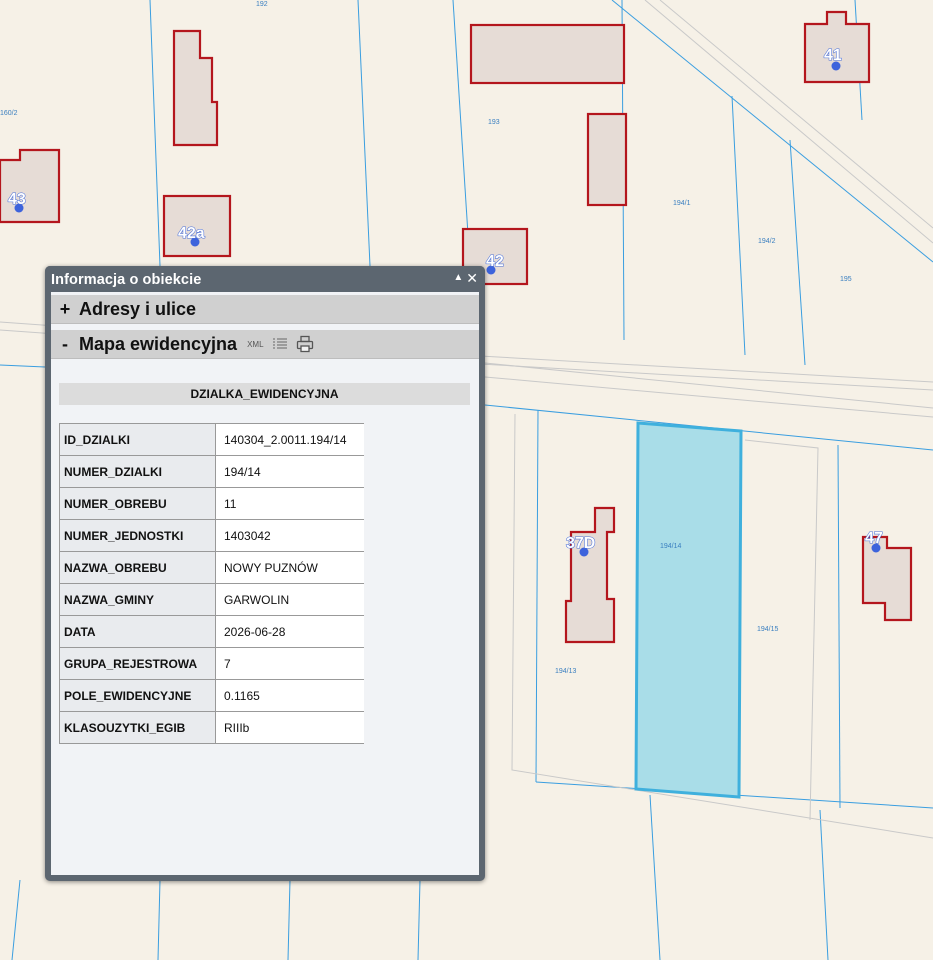  Describe the element at coordinates (9, 113) in the screenshot. I see `plot-number-label: 160/2` at that location.